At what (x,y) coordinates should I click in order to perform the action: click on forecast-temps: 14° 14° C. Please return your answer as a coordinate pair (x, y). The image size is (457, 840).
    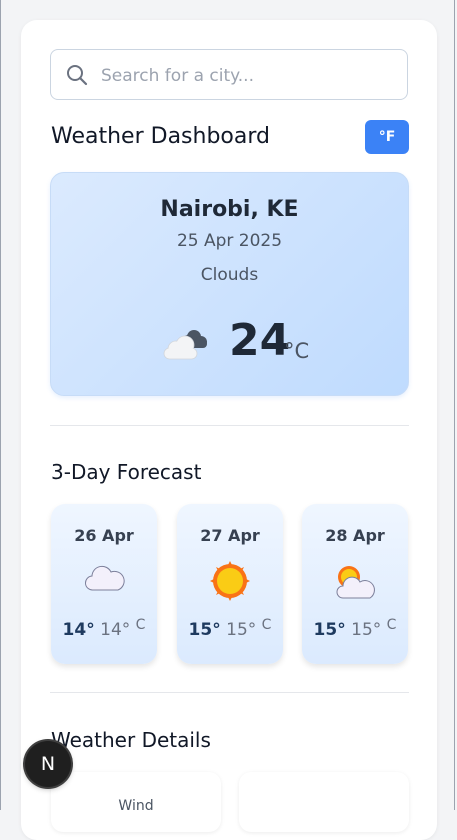
    Looking at the image, I should click on (104, 628).